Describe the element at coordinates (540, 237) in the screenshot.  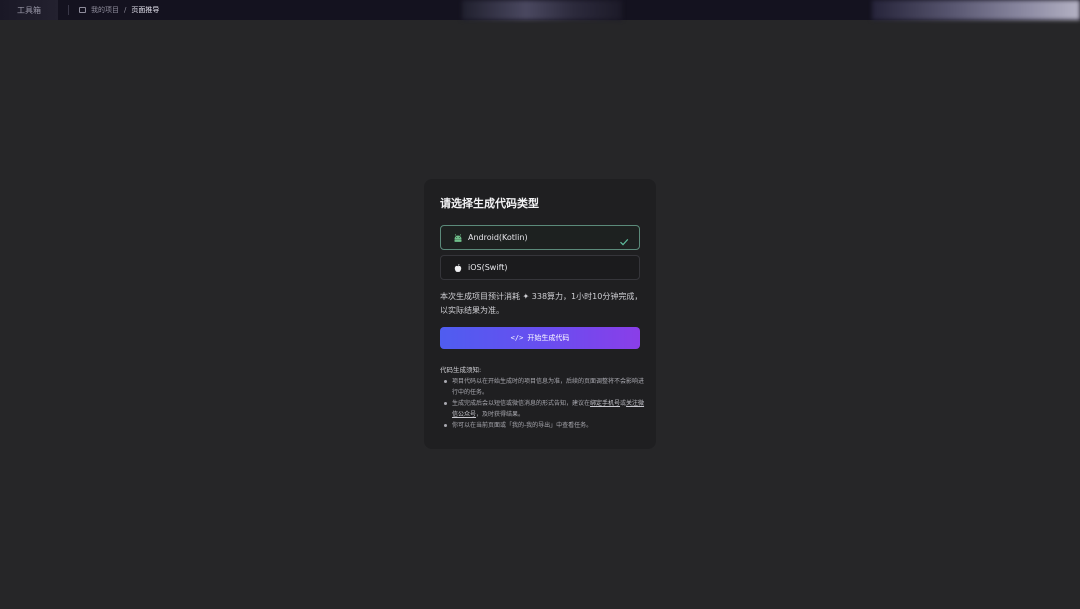
I see `option-android-kotlin: Android(Kotlin)` at that location.